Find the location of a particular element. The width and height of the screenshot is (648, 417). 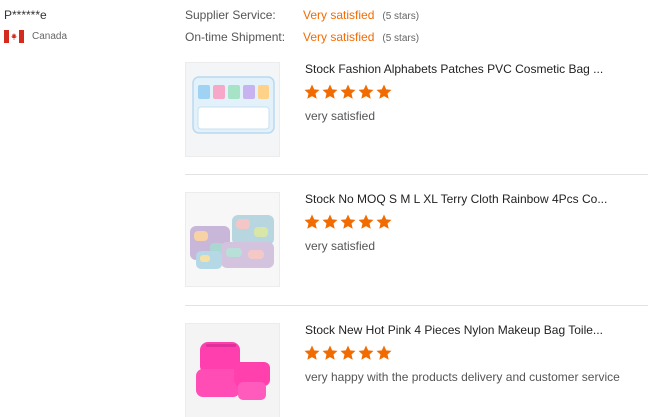

clear-pvc-bag-thumbnail is located at coordinates (232, 109).